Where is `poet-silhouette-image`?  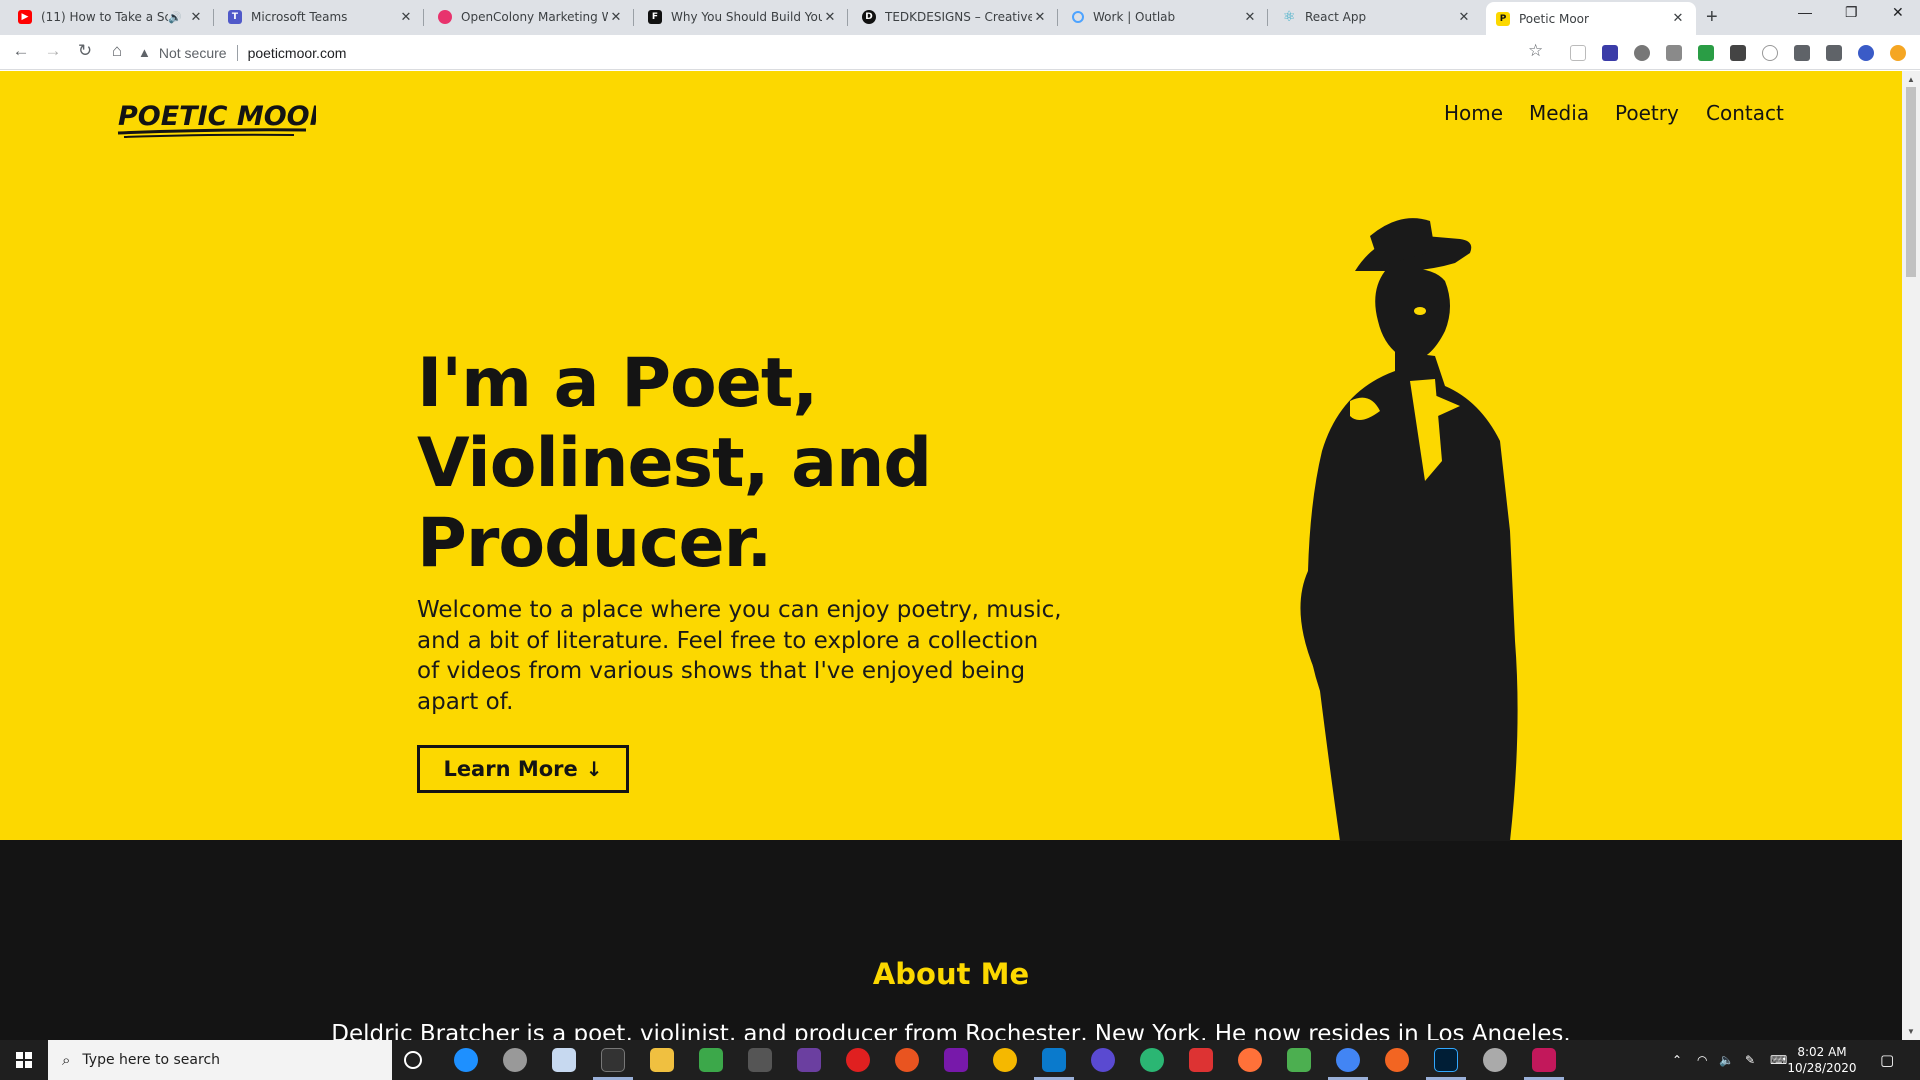 poet-silhouette-image is located at coordinates (1409, 529).